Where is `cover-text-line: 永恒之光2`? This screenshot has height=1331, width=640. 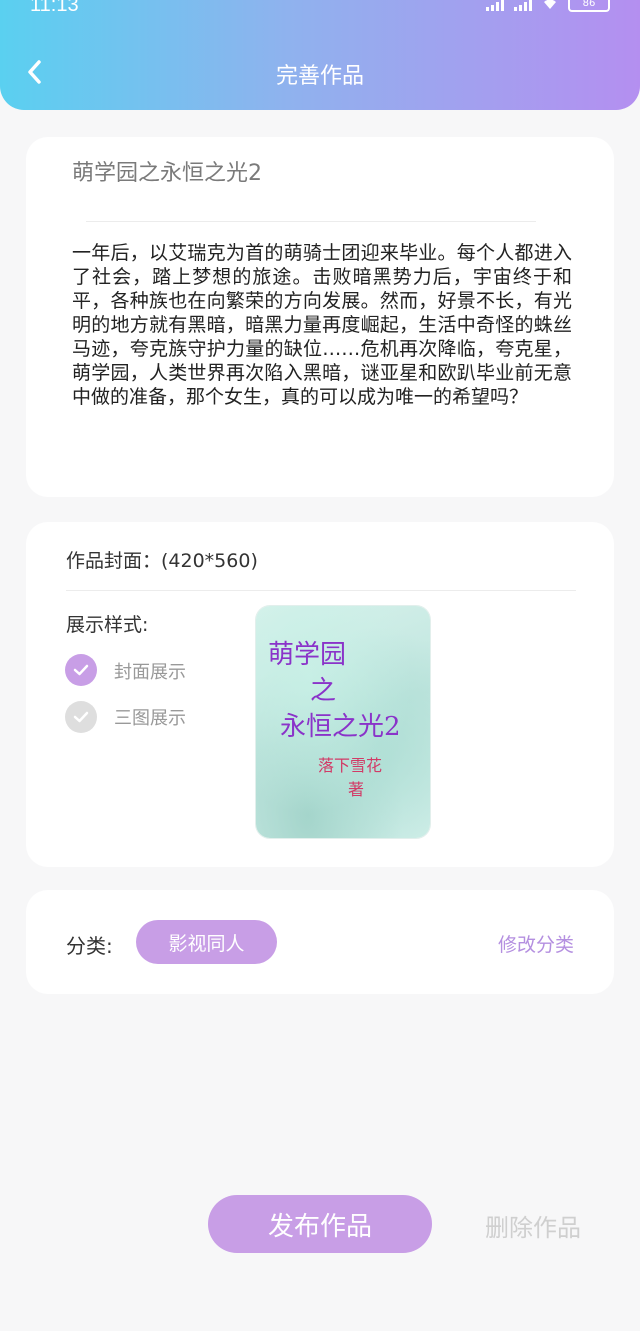 cover-text-line: 永恒之光2 is located at coordinates (340, 727).